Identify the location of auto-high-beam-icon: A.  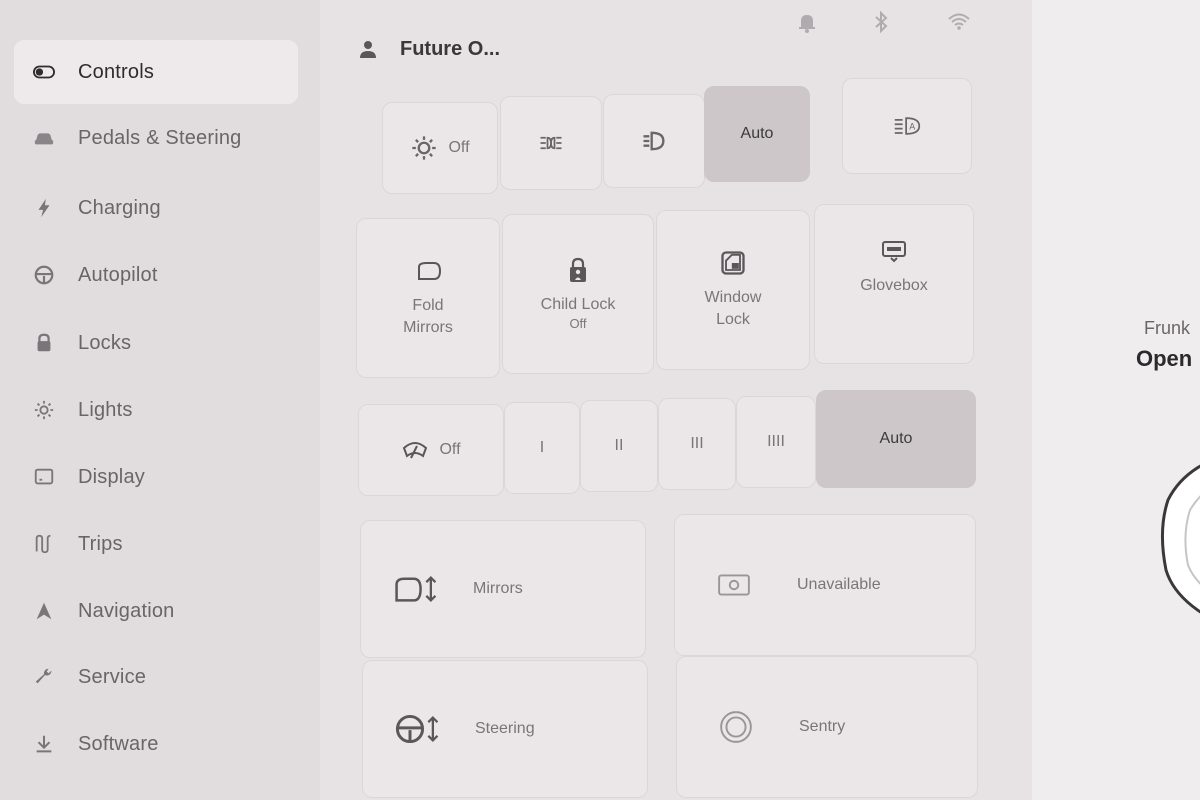
(907, 126).